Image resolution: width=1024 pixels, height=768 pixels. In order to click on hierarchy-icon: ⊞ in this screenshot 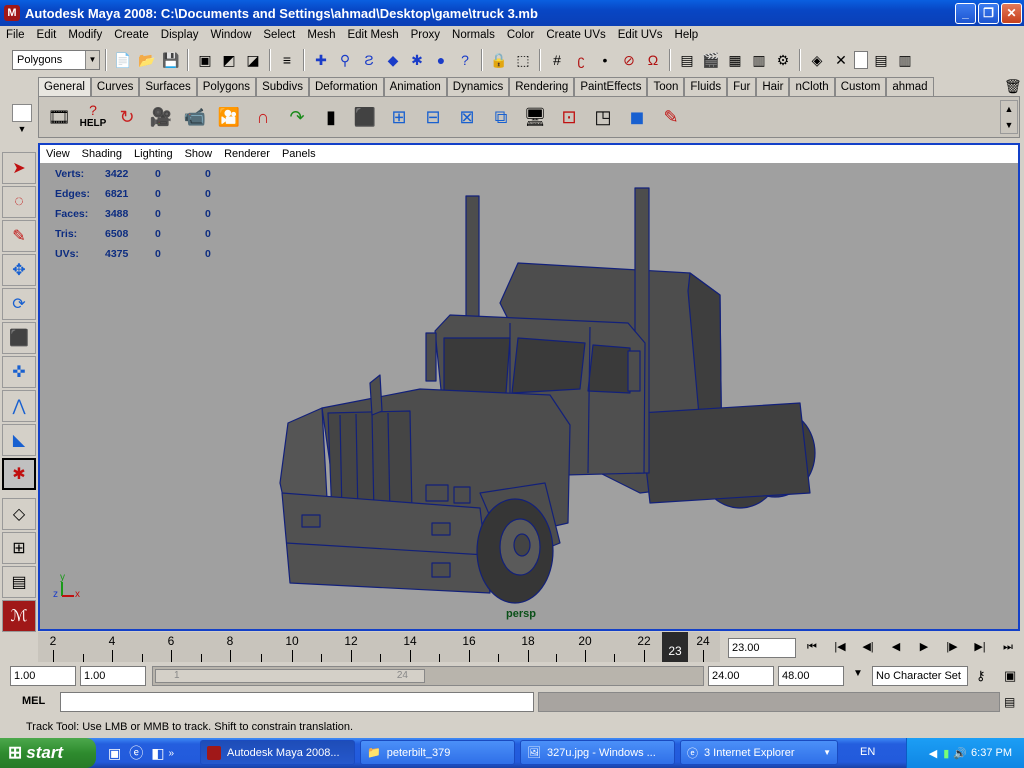, I will do `click(399, 117)`.